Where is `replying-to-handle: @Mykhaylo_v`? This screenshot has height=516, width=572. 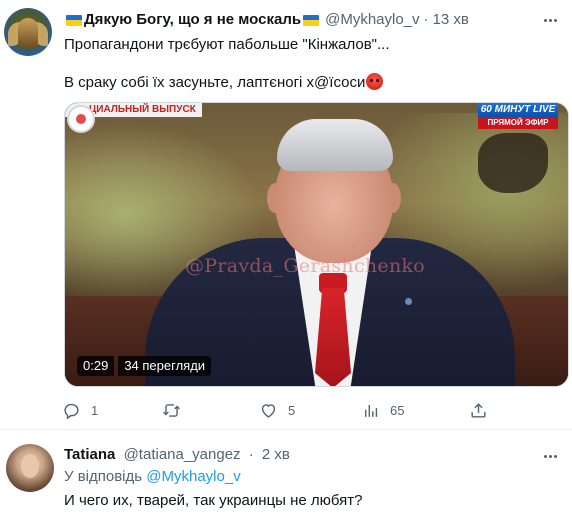
replying-to-handle: @Mykhaylo_v is located at coordinates (193, 476).